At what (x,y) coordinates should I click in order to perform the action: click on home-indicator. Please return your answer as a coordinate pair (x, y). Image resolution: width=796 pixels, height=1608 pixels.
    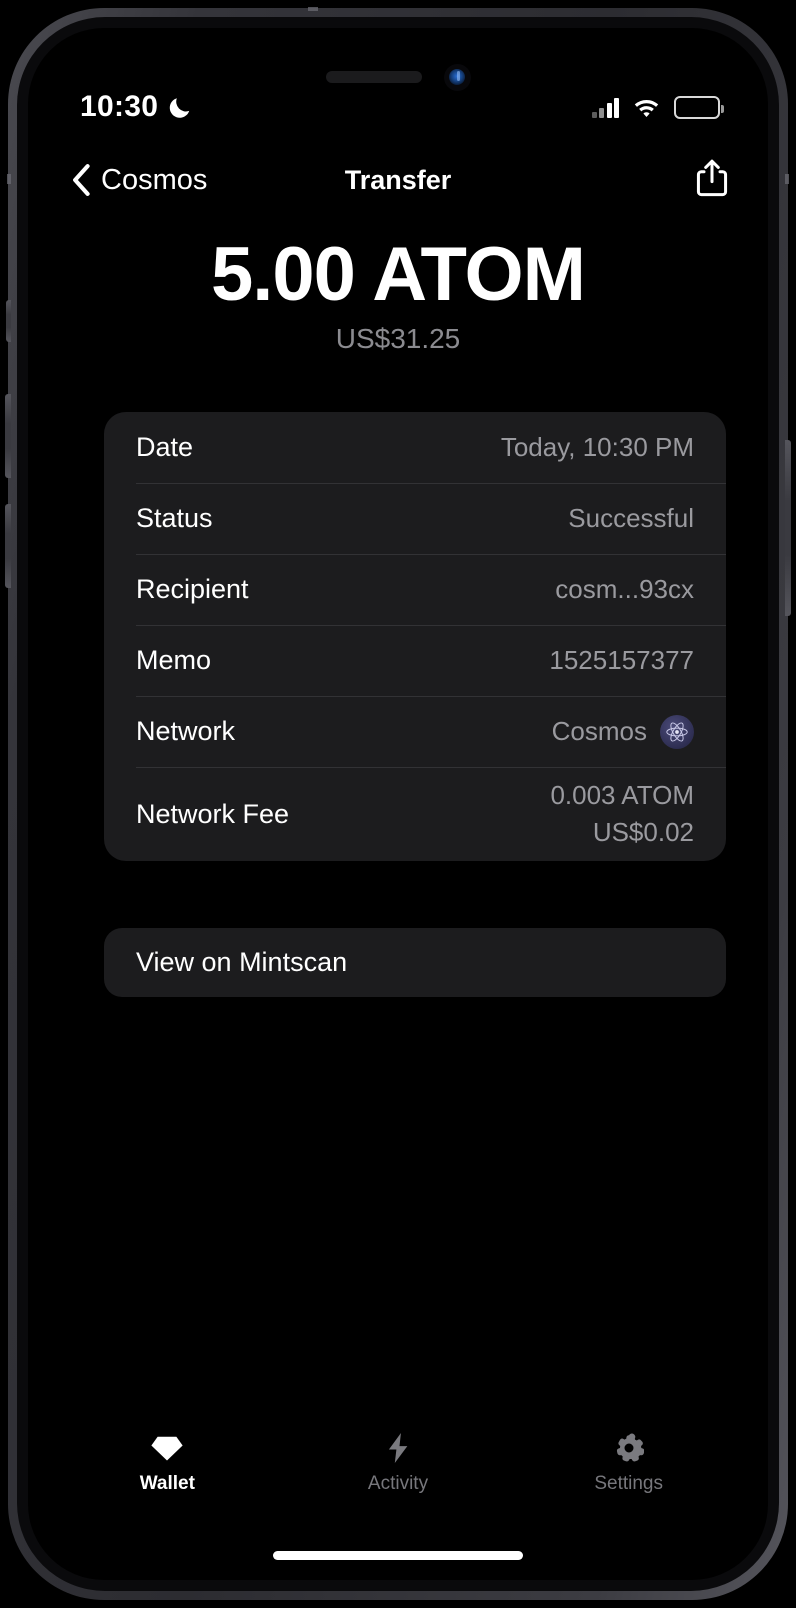
    Looking at the image, I should click on (398, 1555).